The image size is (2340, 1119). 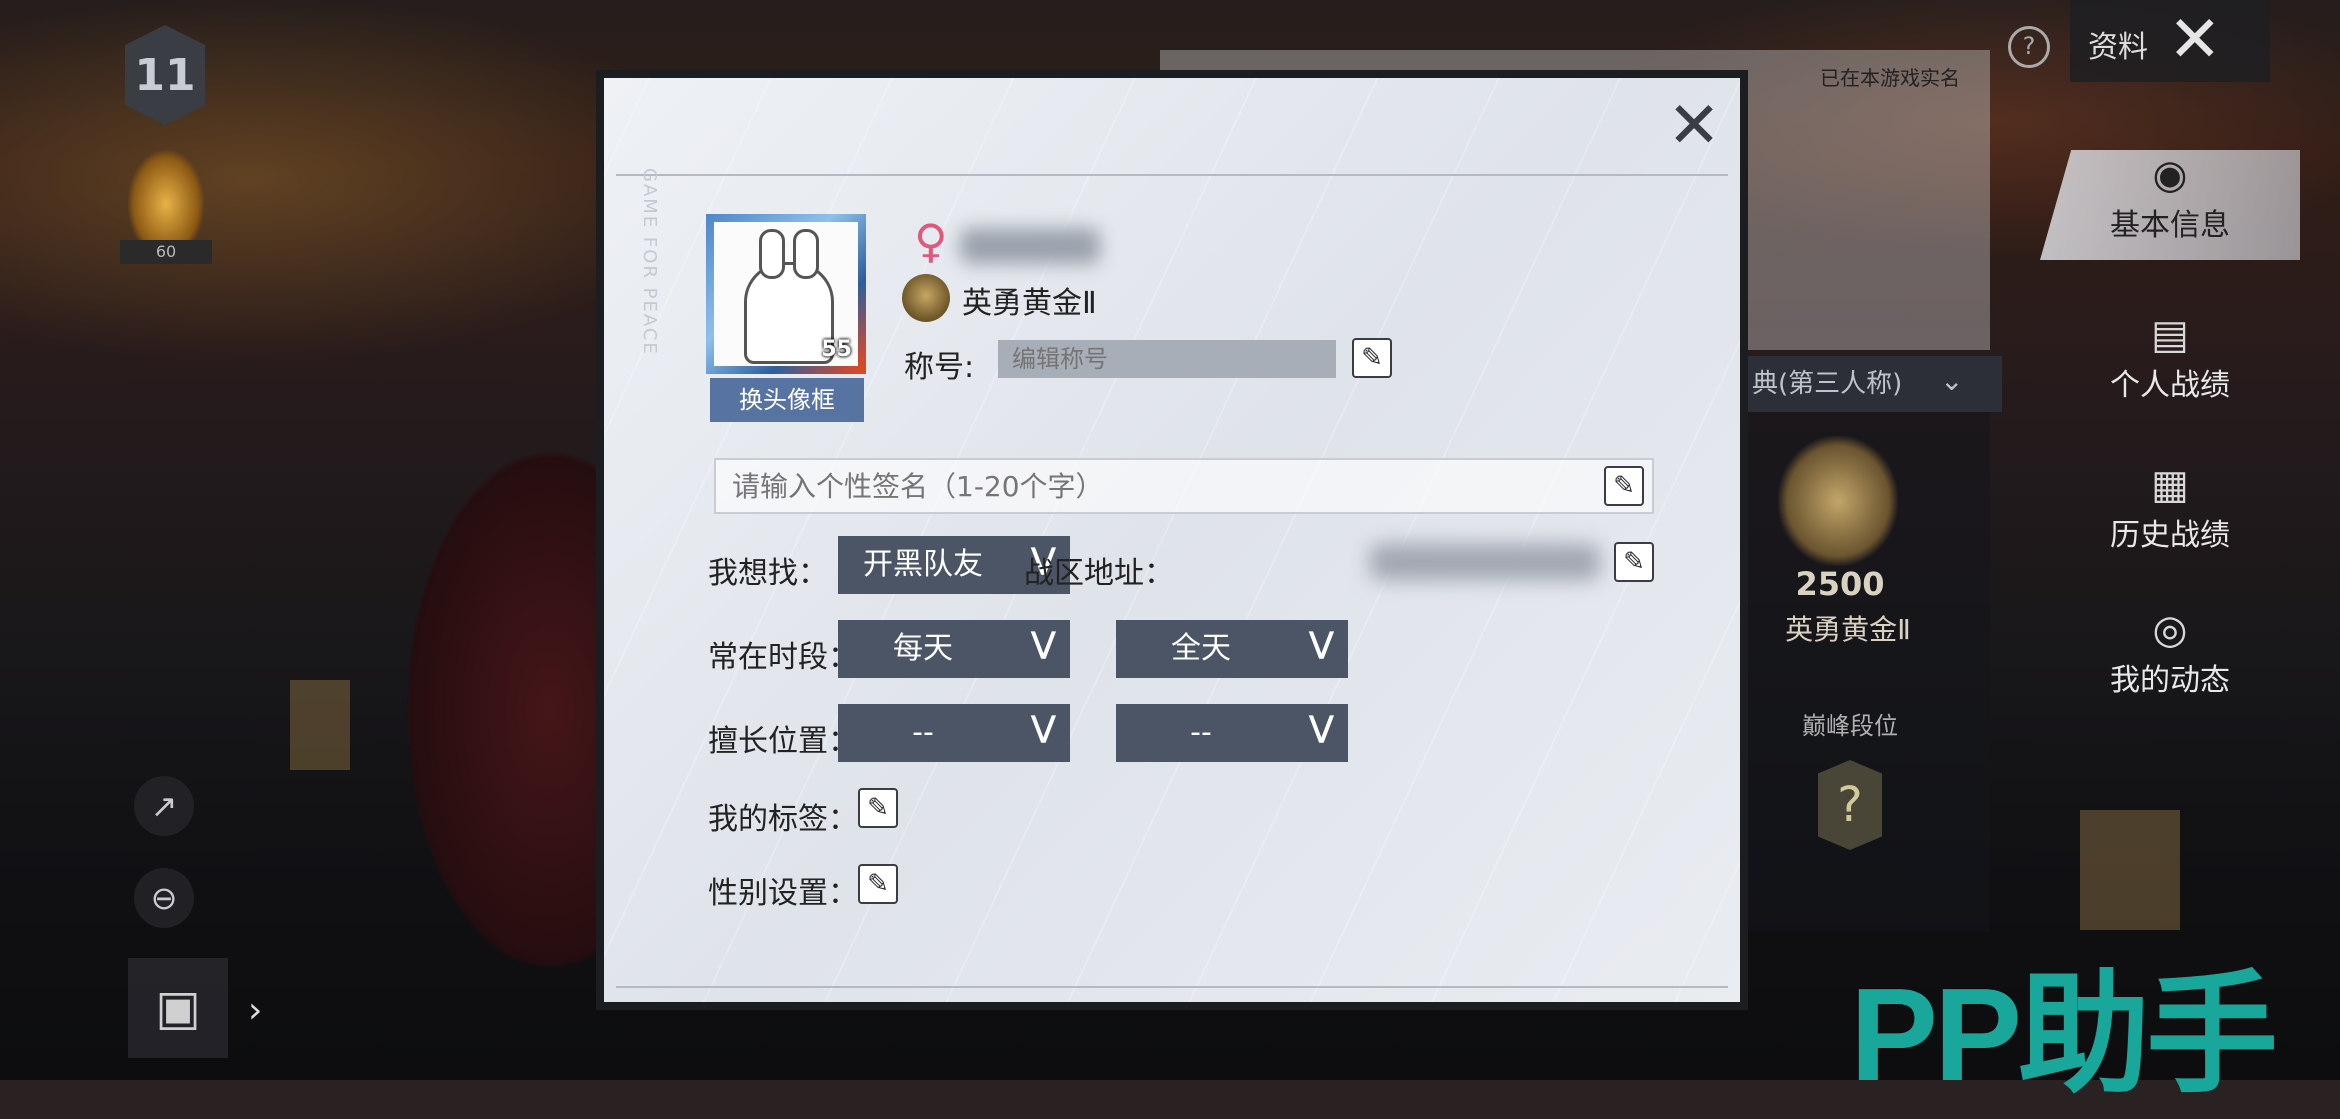 I want to click on edit-gender-button: ✎, so click(x=878, y=884).